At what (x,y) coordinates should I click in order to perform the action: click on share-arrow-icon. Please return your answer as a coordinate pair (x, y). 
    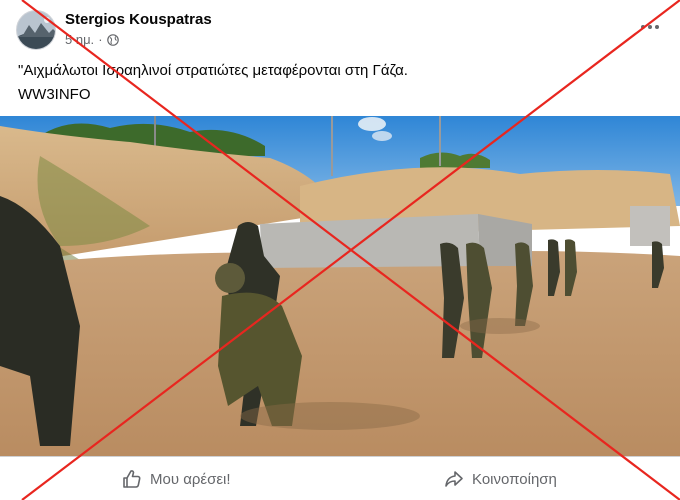
    Looking at the image, I should click on (454, 479).